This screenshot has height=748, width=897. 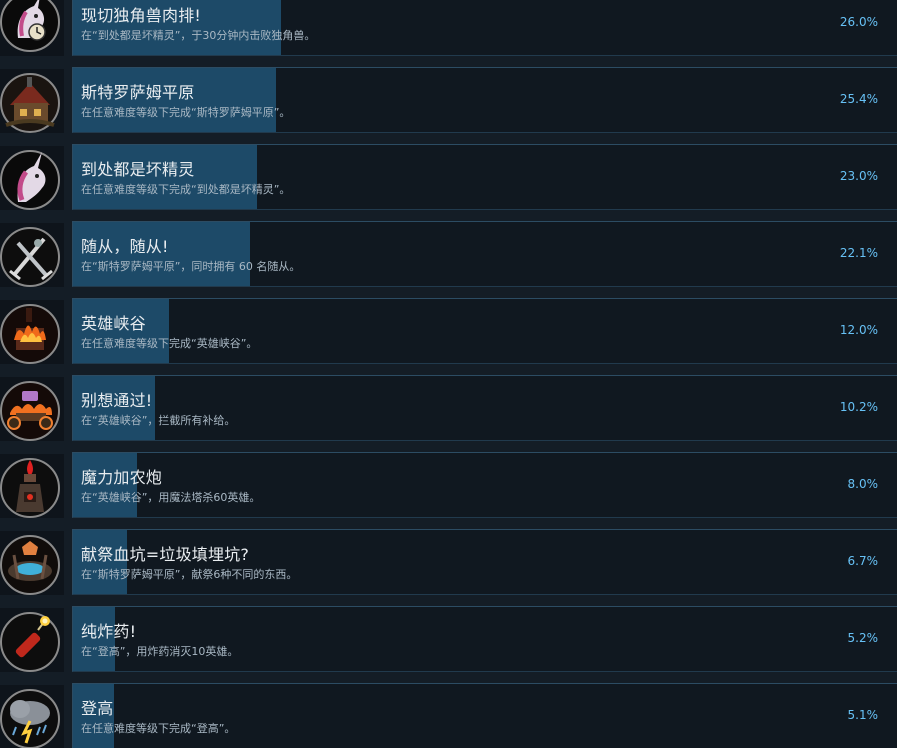 What do you see at coordinates (484, 715) in the screenshot?
I see `achievement-progress-frame: 登高在任意难度等级下完成“登高”。 5.1%` at bounding box center [484, 715].